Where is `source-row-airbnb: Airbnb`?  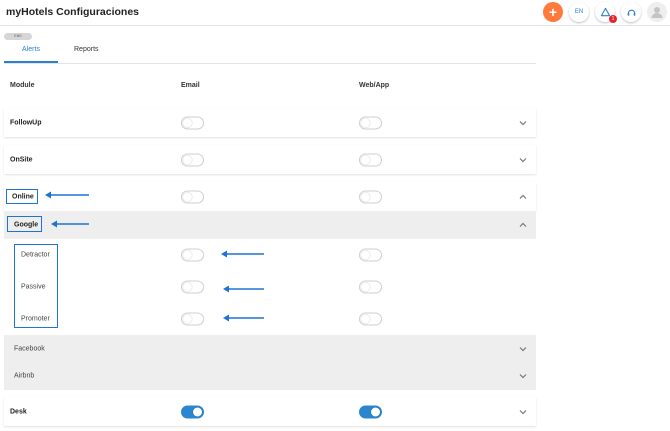
source-row-airbnb: Airbnb is located at coordinates (270, 376).